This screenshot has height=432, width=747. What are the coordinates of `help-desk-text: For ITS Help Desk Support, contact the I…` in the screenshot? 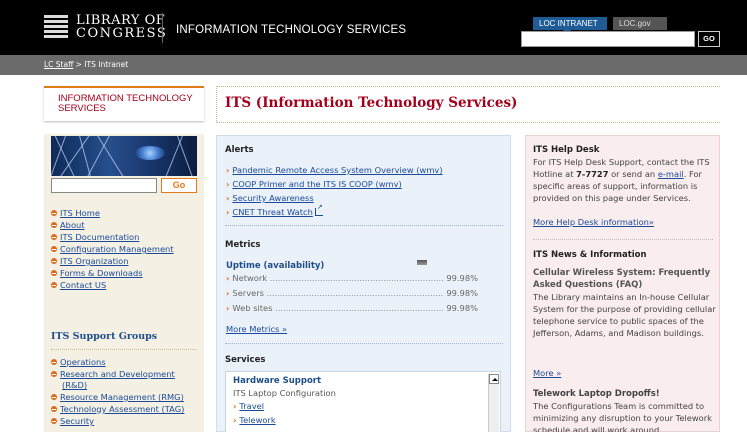 It's located at (621, 180).